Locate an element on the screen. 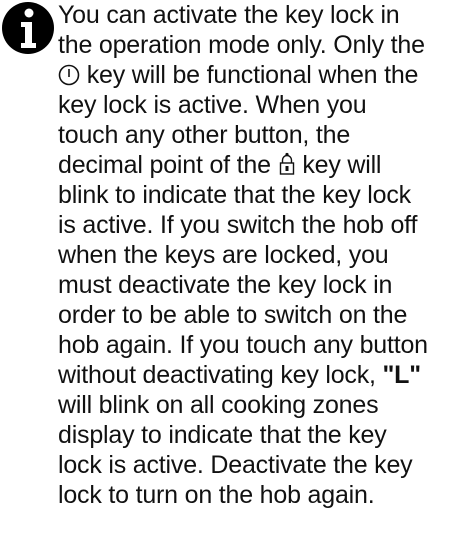 Image resolution: width=452 pixels, height=539 pixels. note-line-14: will blink on all cooking zones is located at coordinates (218, 405).